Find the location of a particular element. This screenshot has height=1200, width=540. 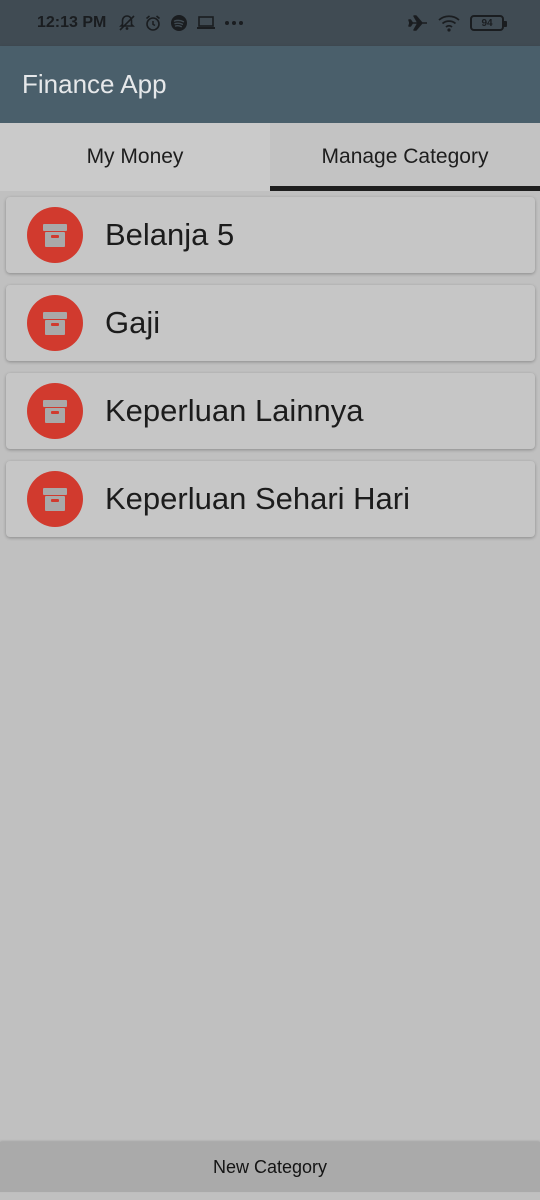

category-label: Gaji is located at coordinates (133, 322).